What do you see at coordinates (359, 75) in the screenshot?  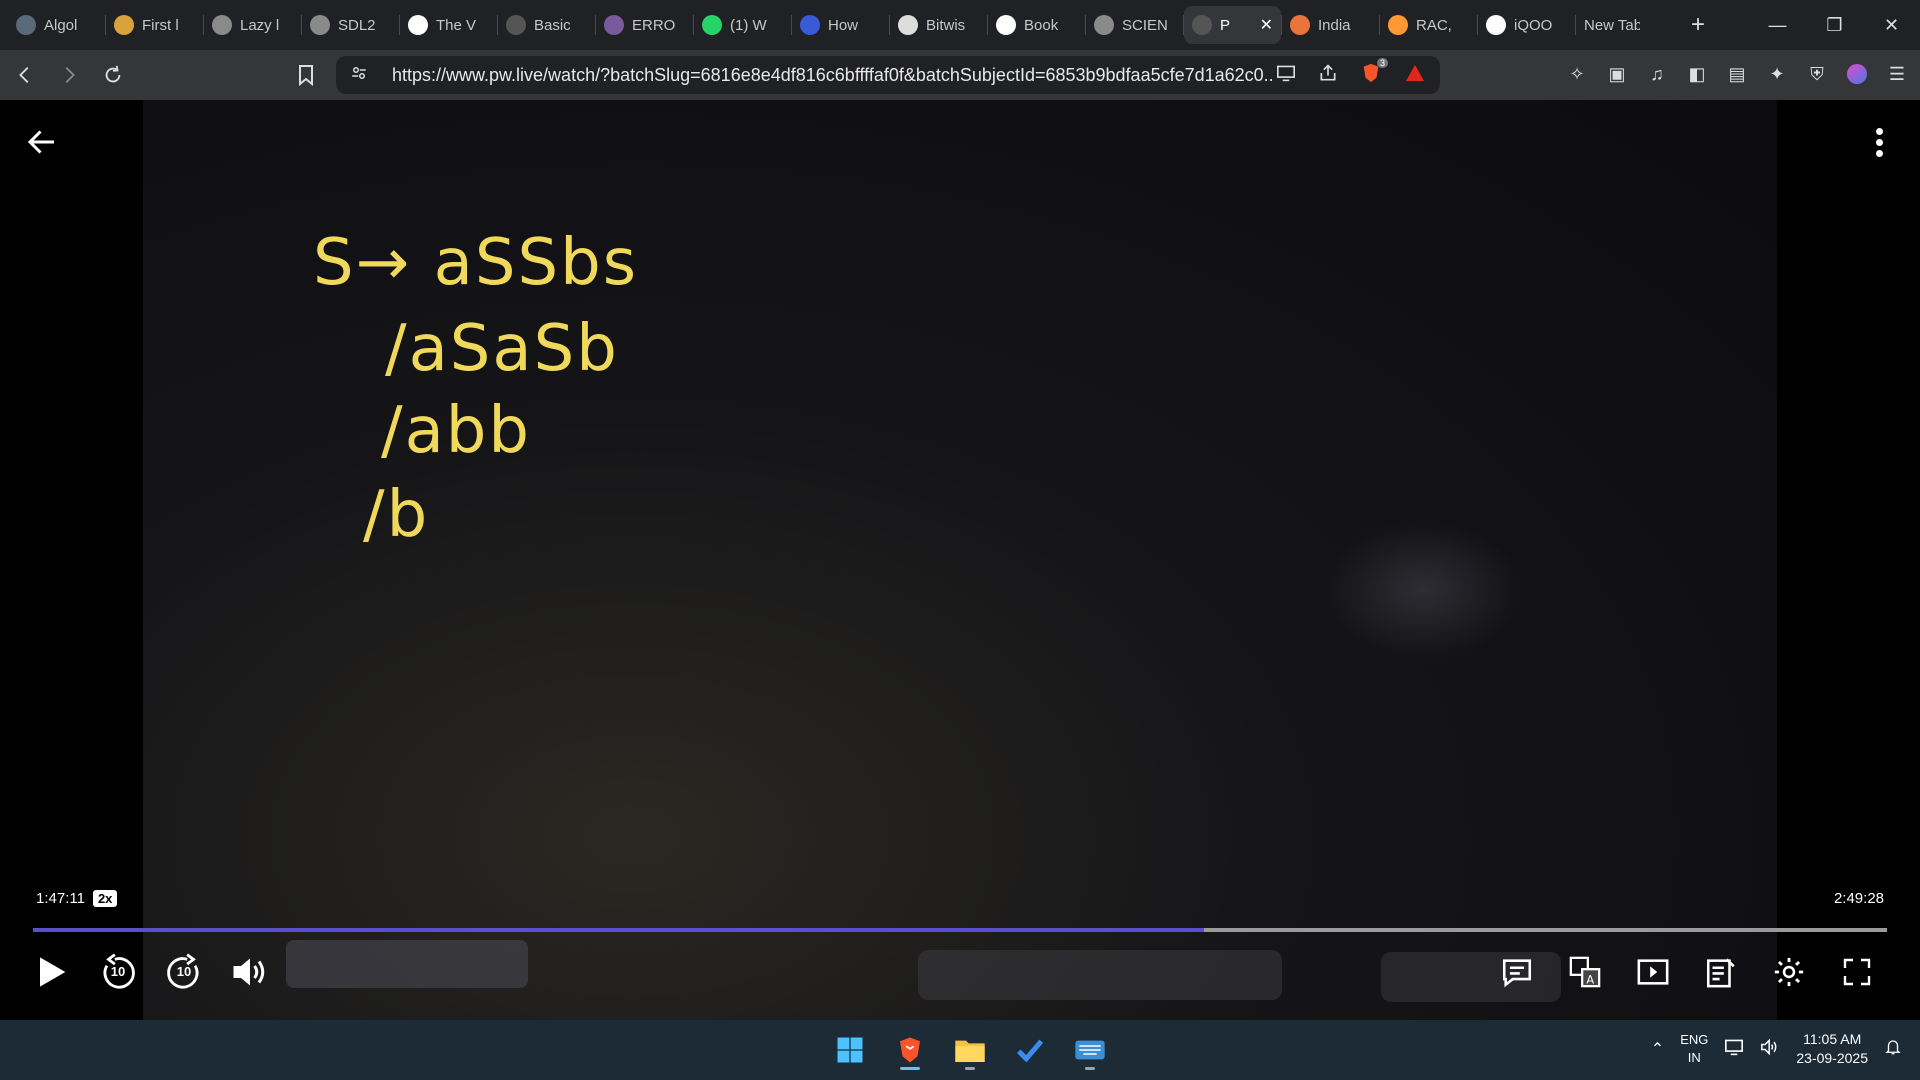 I see `site-settings-icon` at bounding box center [359, 75].